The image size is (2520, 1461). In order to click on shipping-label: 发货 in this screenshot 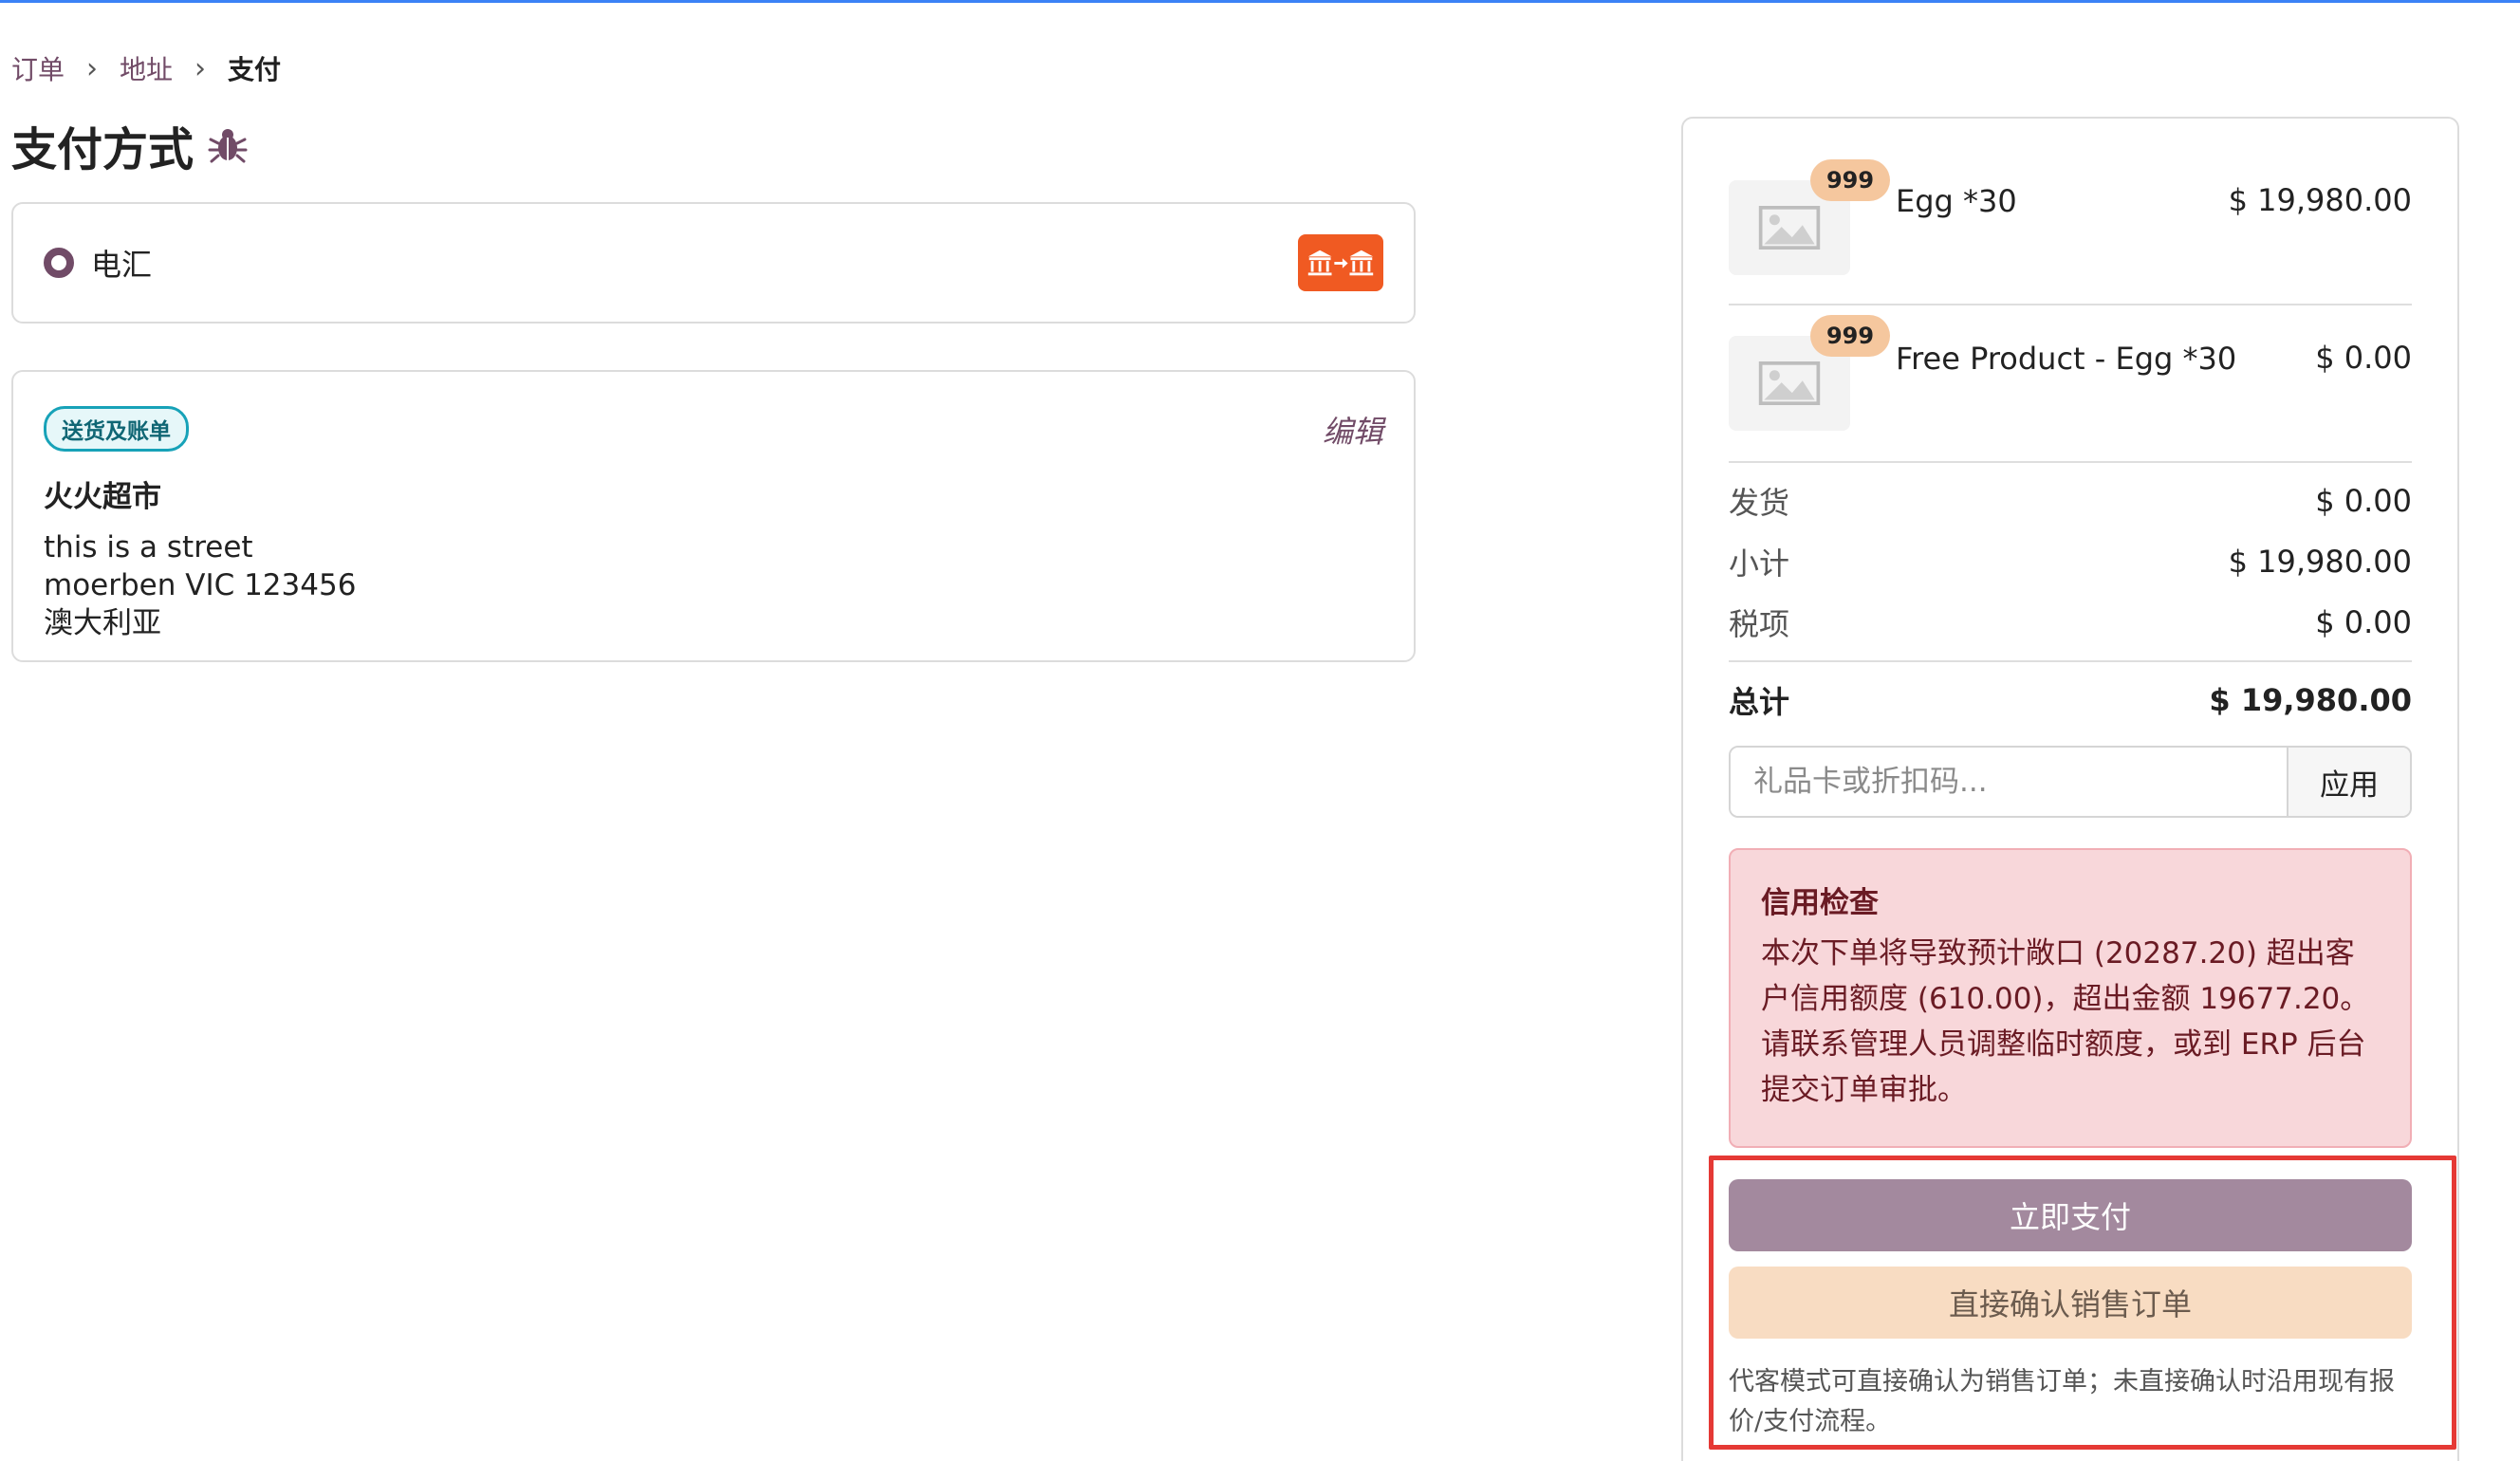, I will do `click(1759, 503)`.